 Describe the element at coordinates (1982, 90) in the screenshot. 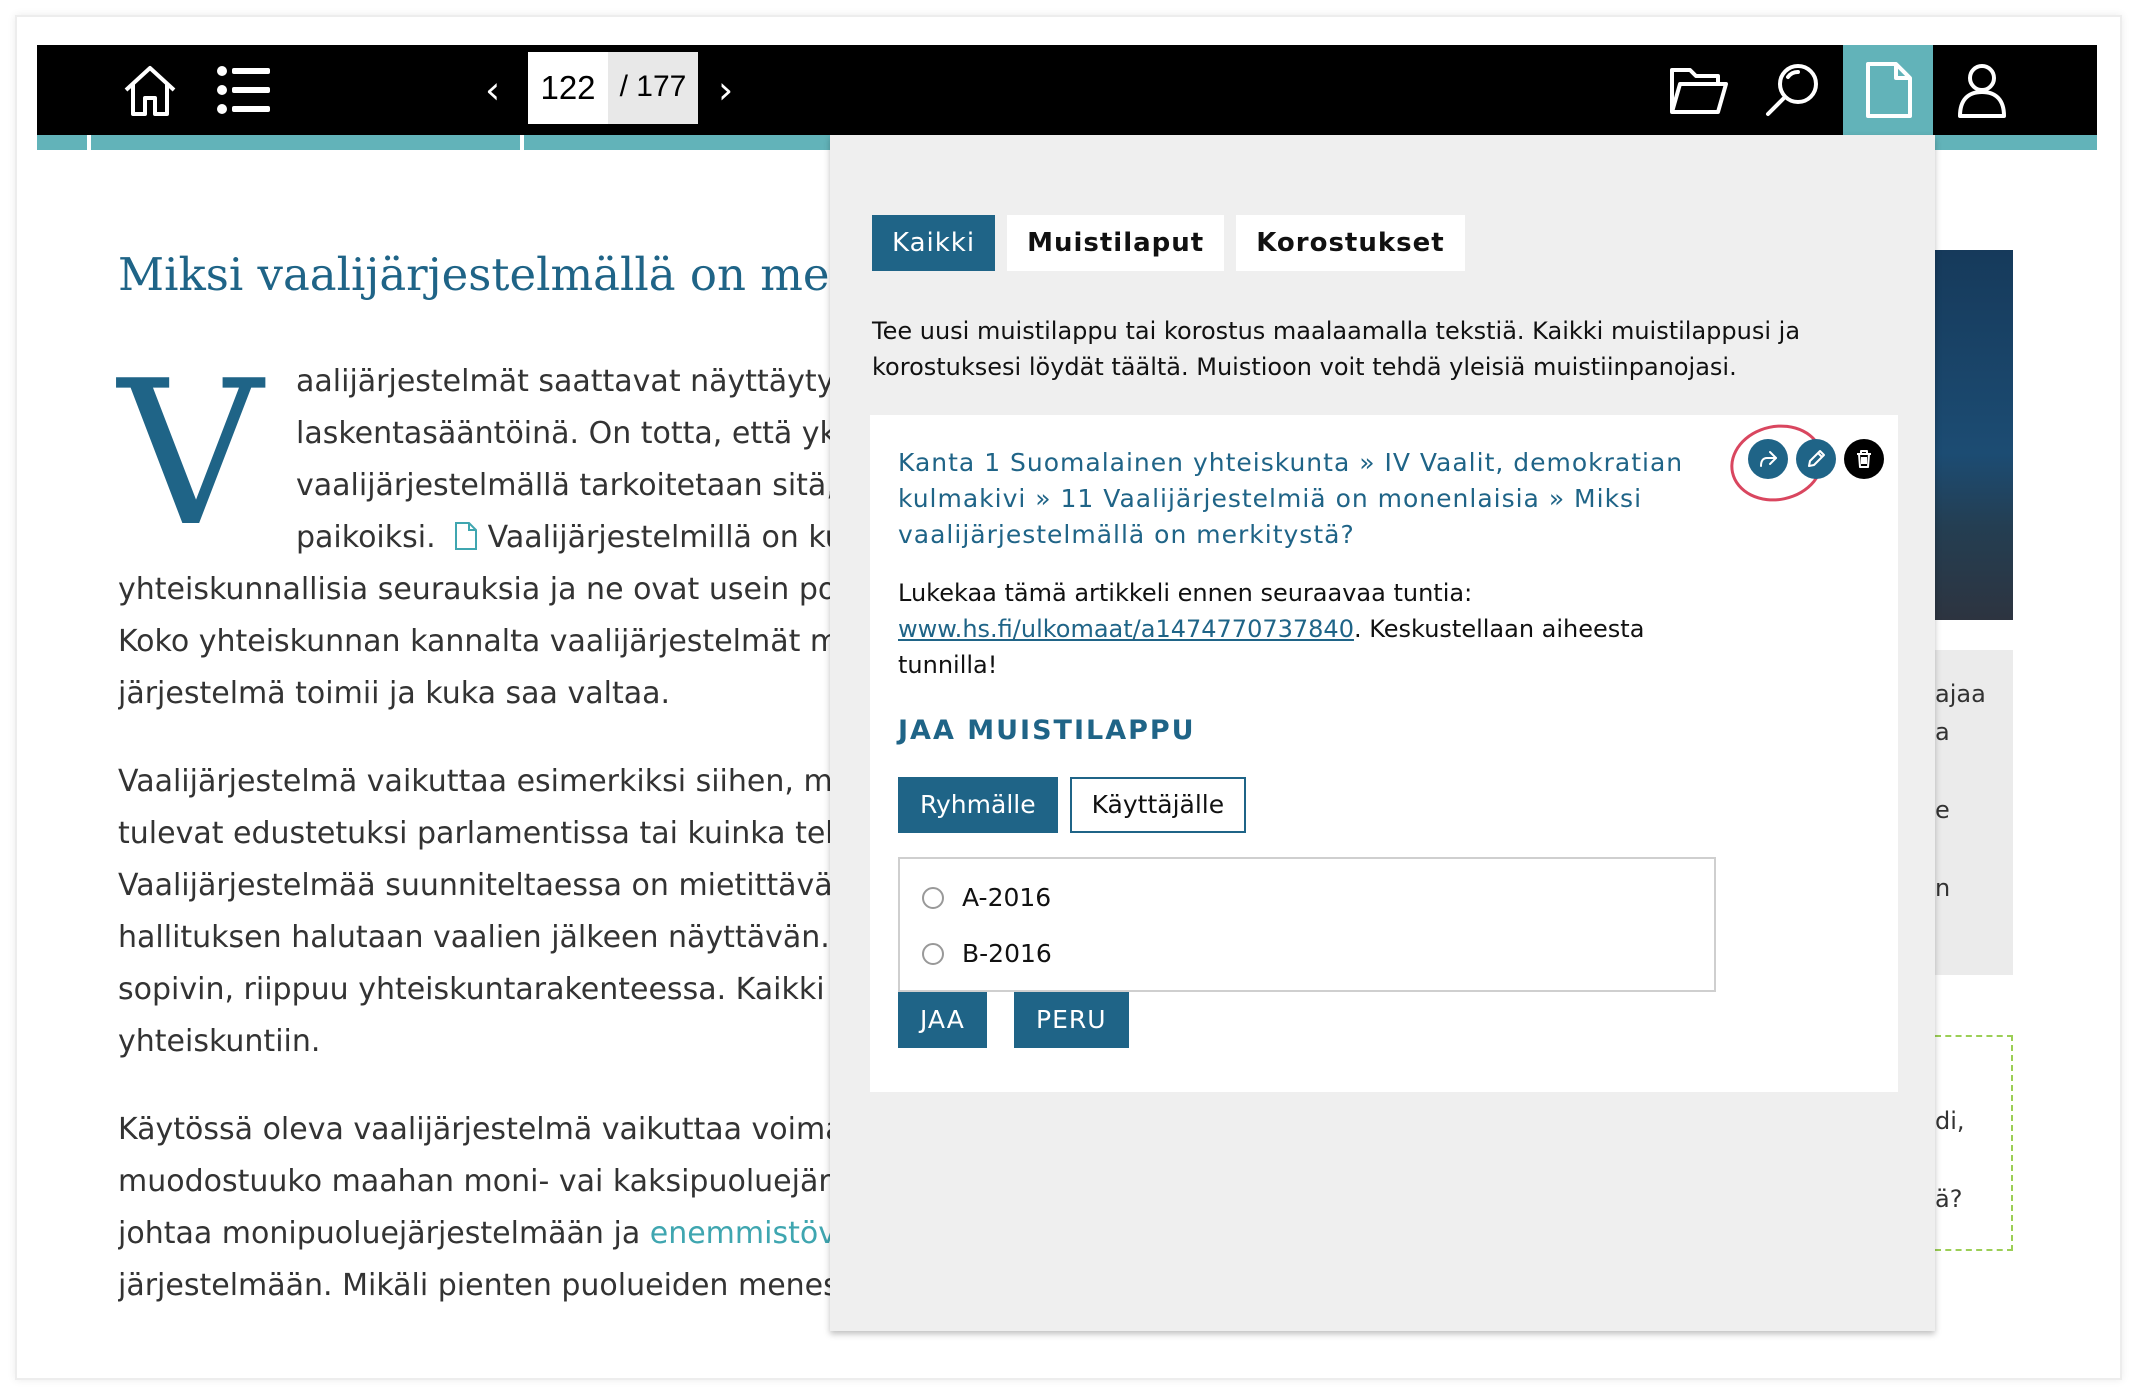

I see `user-icon` at that location.